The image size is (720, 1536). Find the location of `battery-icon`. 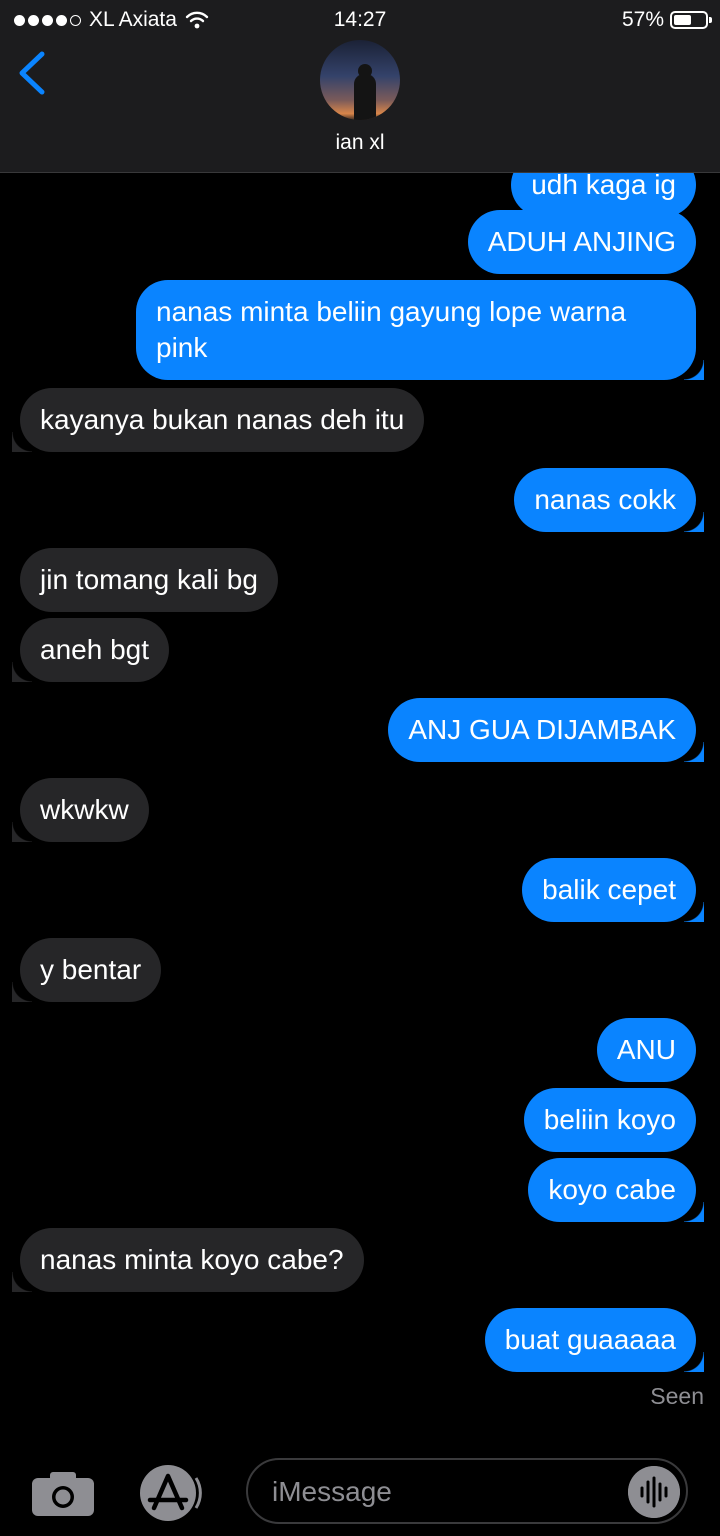

battery-icon is located at coordinates (691, 20).